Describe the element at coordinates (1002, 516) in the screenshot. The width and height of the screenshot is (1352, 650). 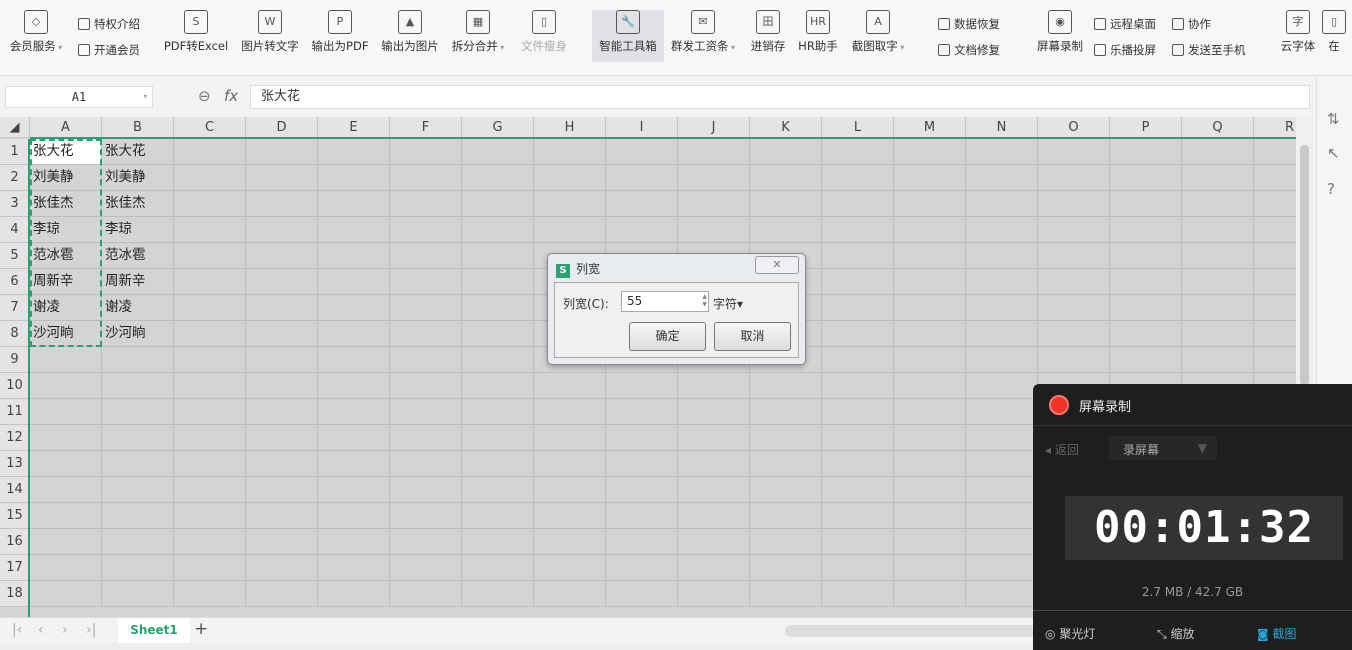
I see `cell-N15` at that location.